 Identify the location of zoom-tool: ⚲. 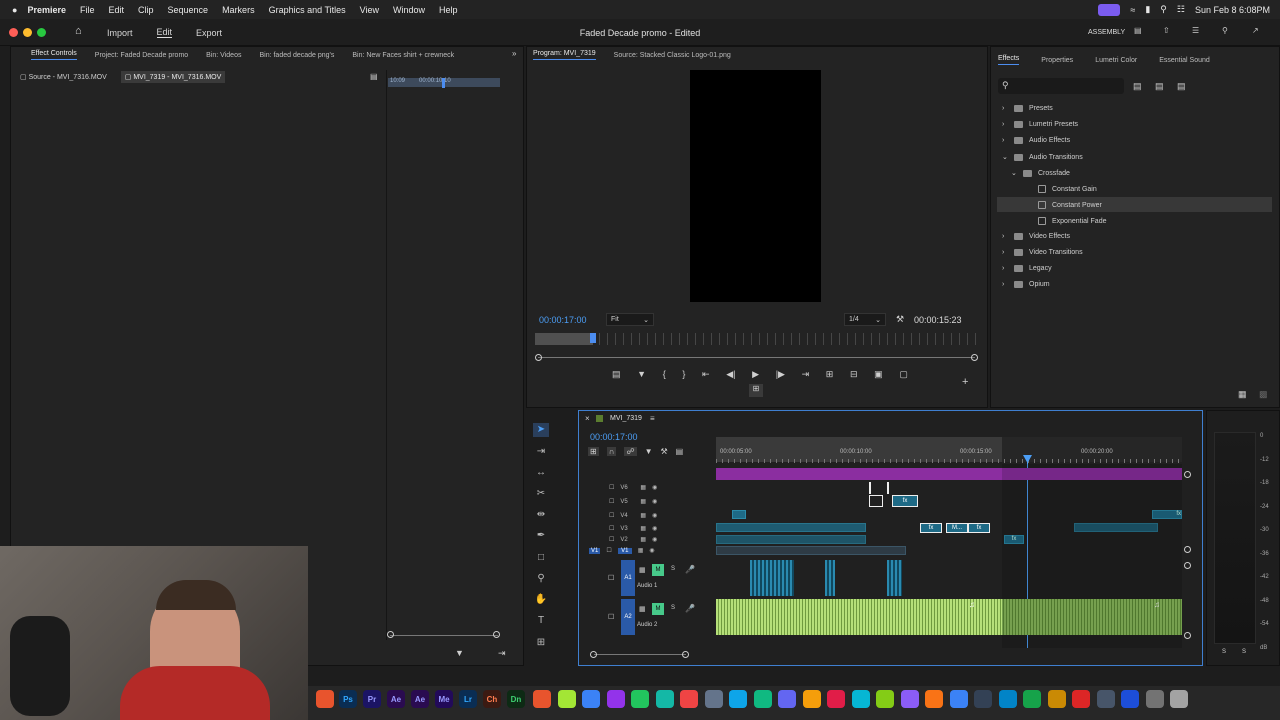
(541, 579).